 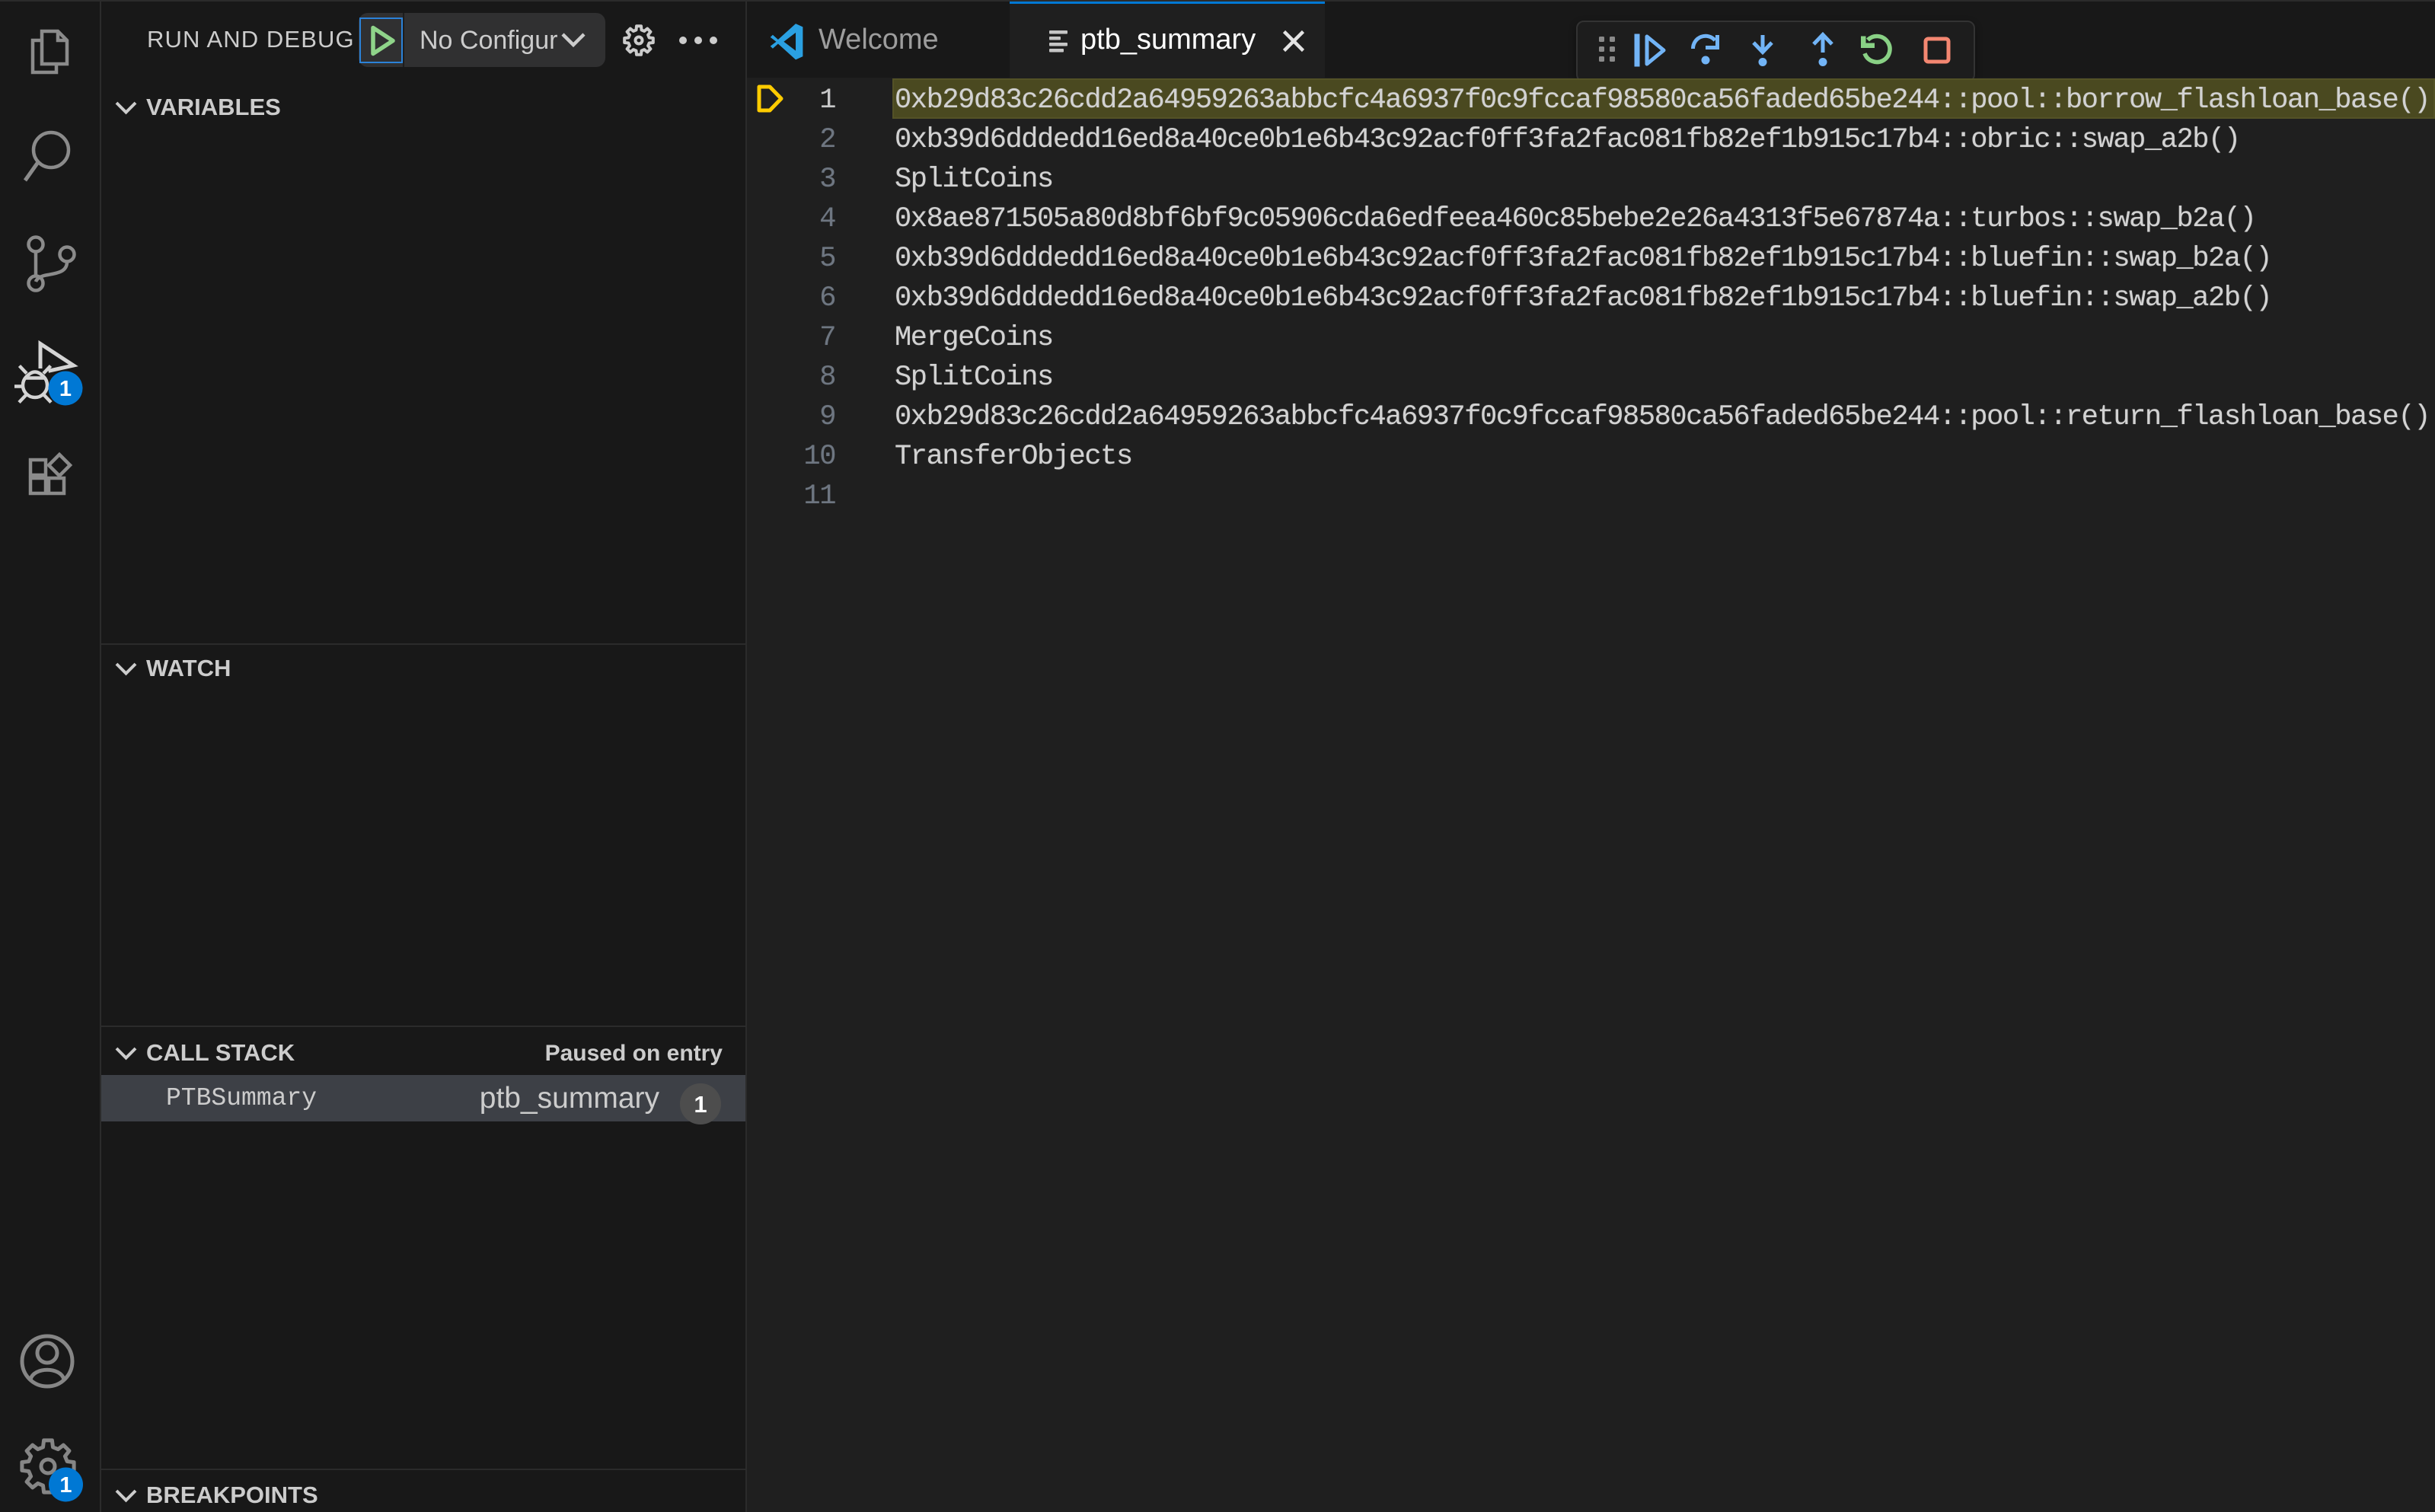 I want to click on svg-text: 1, so click(x=700, y=1104).